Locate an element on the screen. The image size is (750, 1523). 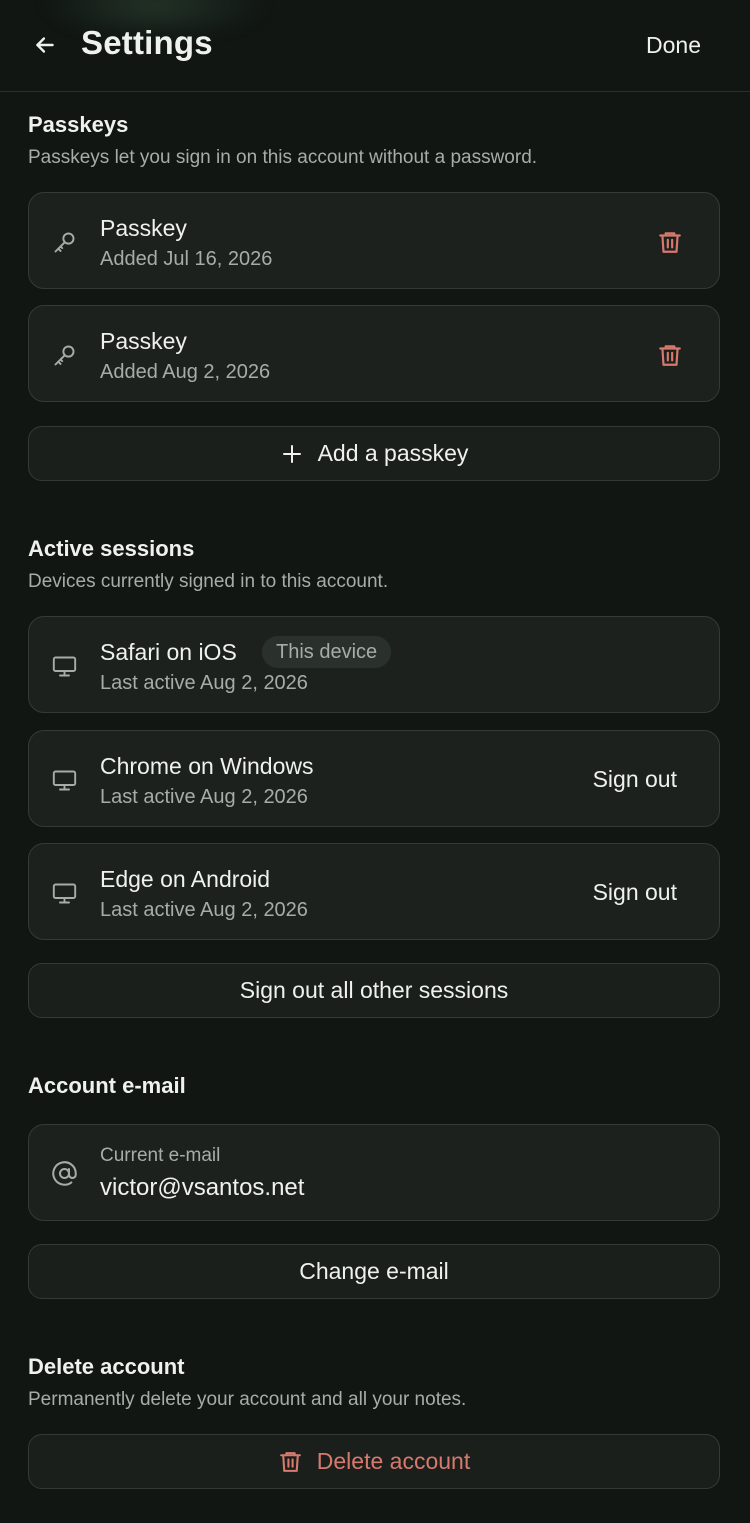
current-email-label: Current e-mail is located at coordinates (160, 1155).